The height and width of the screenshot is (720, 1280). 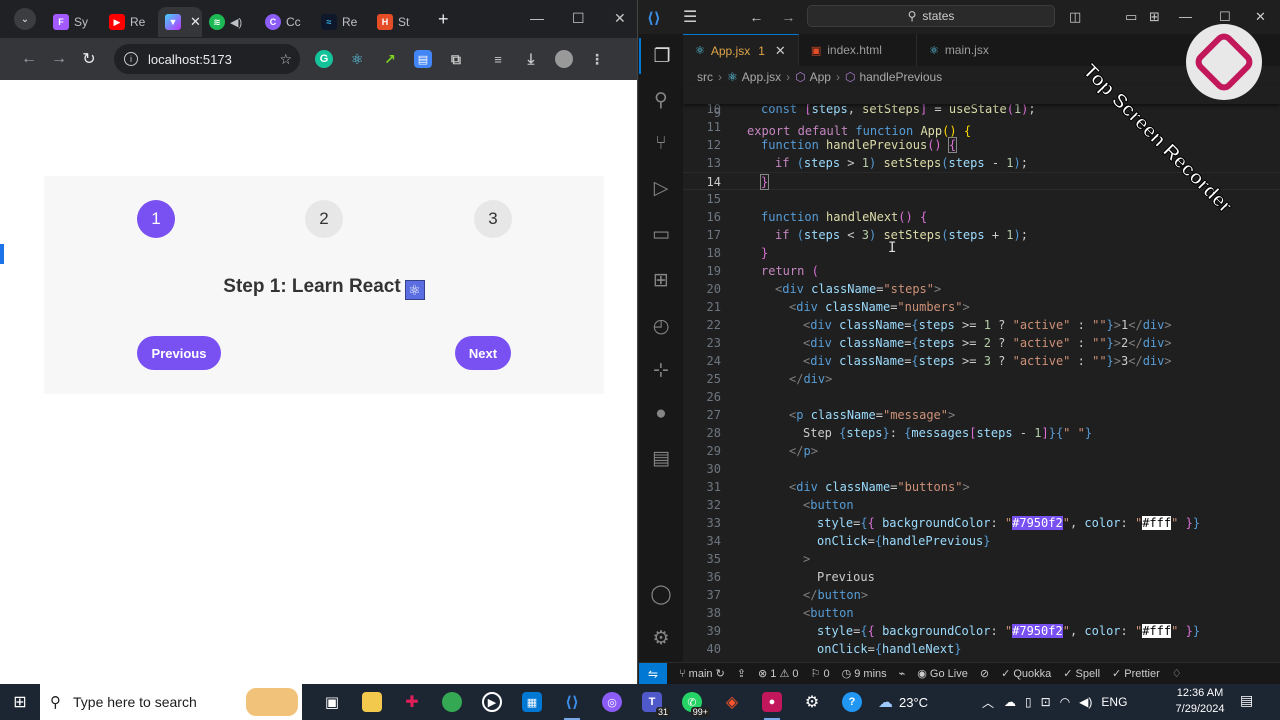 I want to click on weather-widget: ☁ 23°C, so click(x=903, y=702).